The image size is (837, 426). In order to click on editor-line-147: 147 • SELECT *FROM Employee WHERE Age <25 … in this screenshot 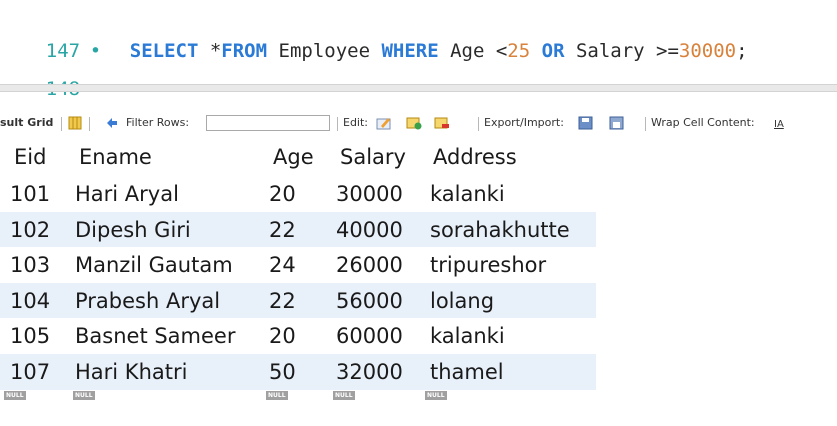, I will do `click(374, 34)`.